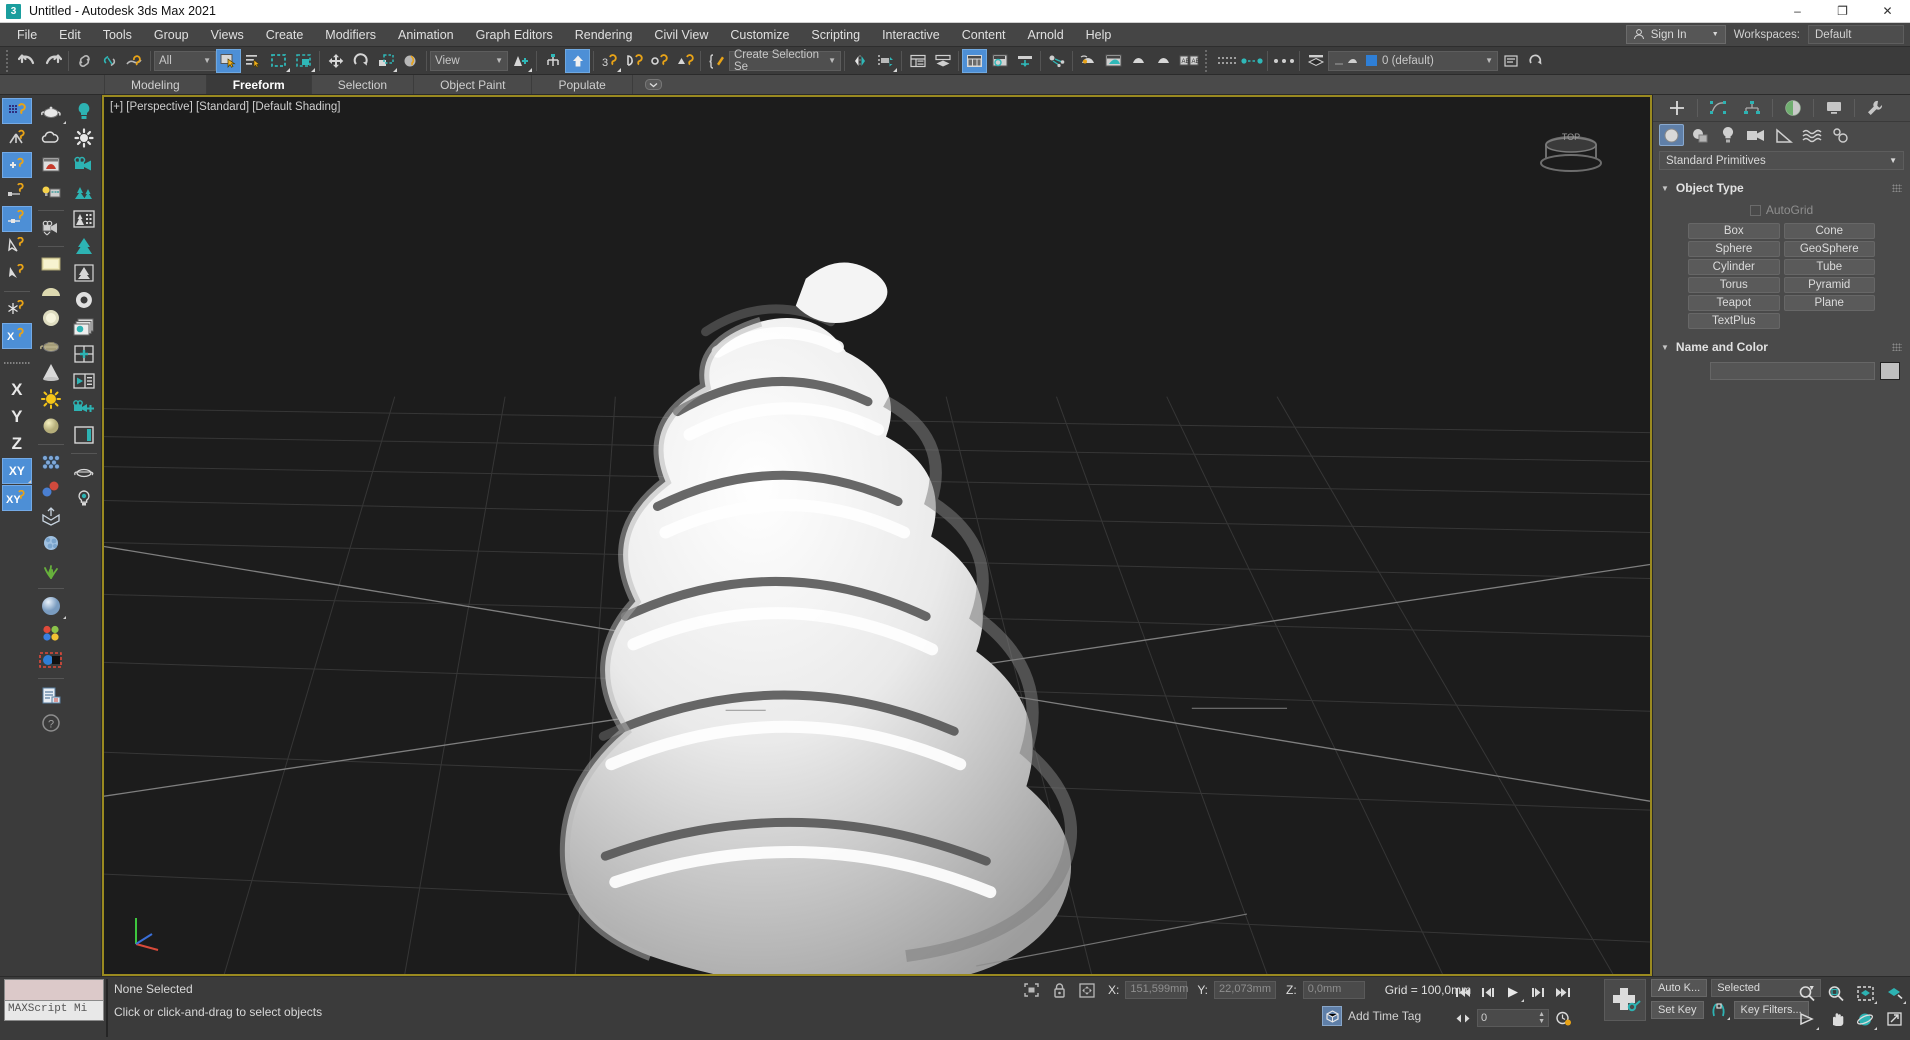 Image resolution: width=1910 pixels, height=1040 pixels. Describe the element at coordinates (1541, 1018) in the screenshot. I see `spinner-arrows-icon: ▲ ▼` at that location.